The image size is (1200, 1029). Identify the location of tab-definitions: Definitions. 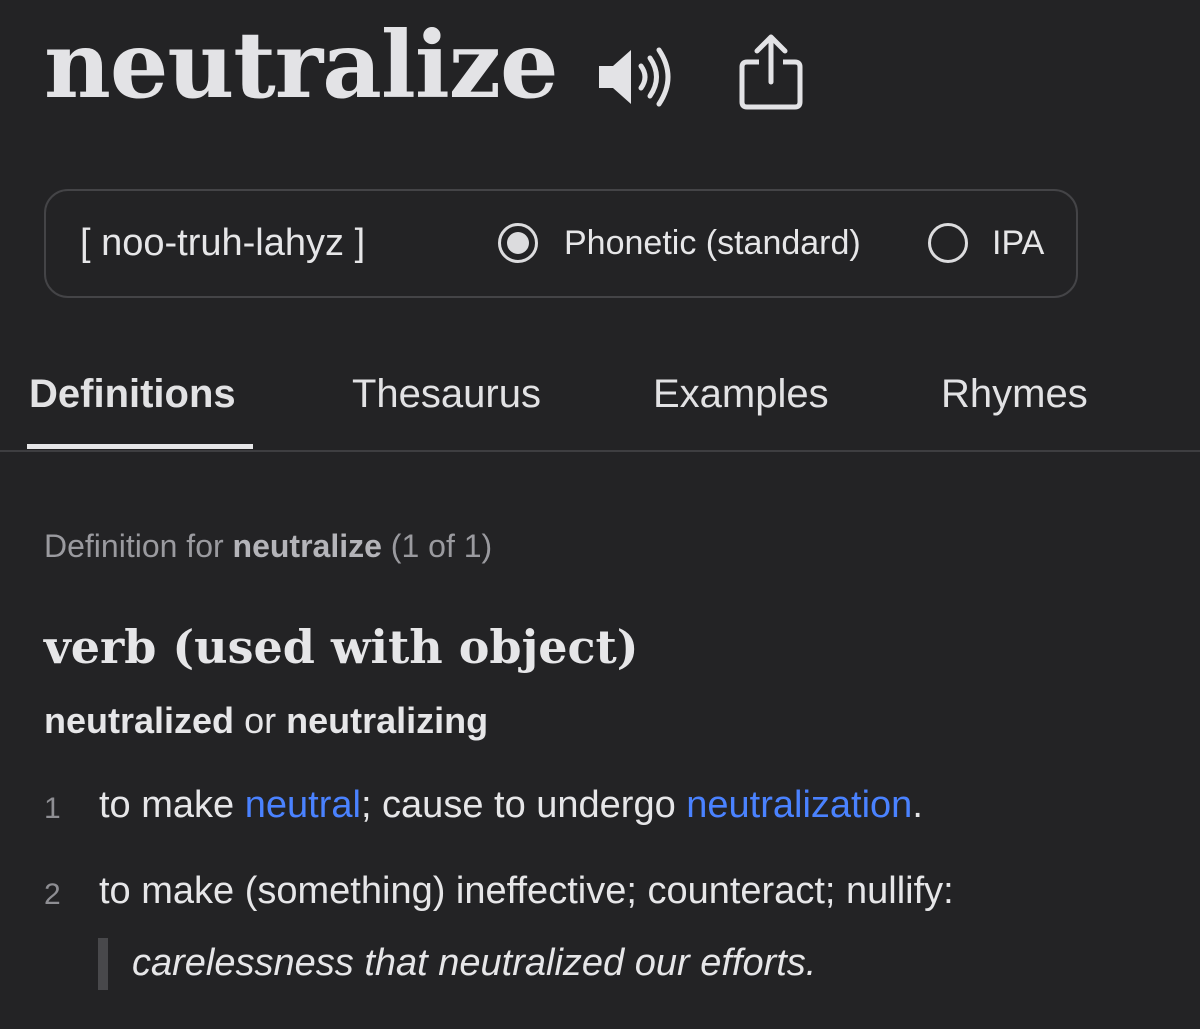
(132, 394).